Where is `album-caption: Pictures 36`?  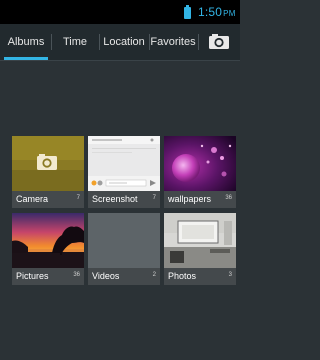
album-caption: Pictures 36 is located at coordinates (48, 276).